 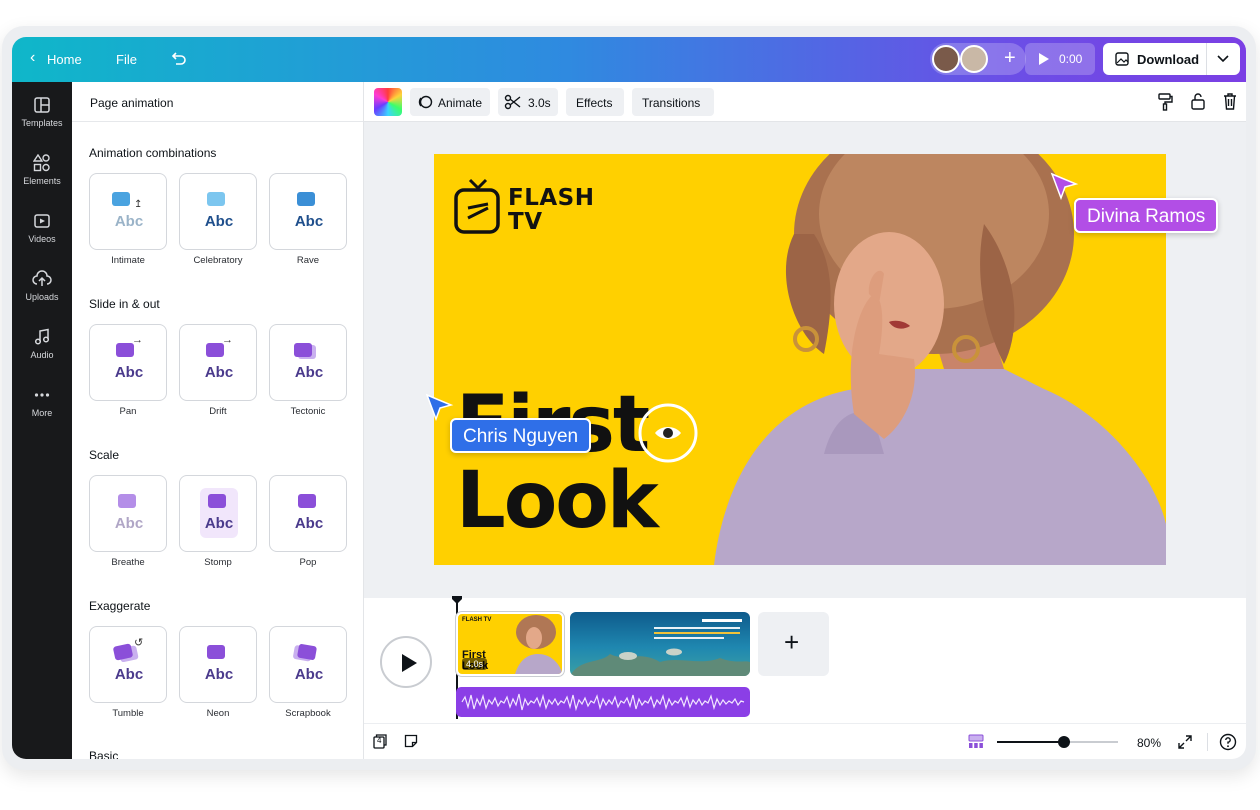 What do you see at coordinates (308, 211) in the screenshot?
I see `animation-tile-rave: Abc` at bounding box center [308, 211].